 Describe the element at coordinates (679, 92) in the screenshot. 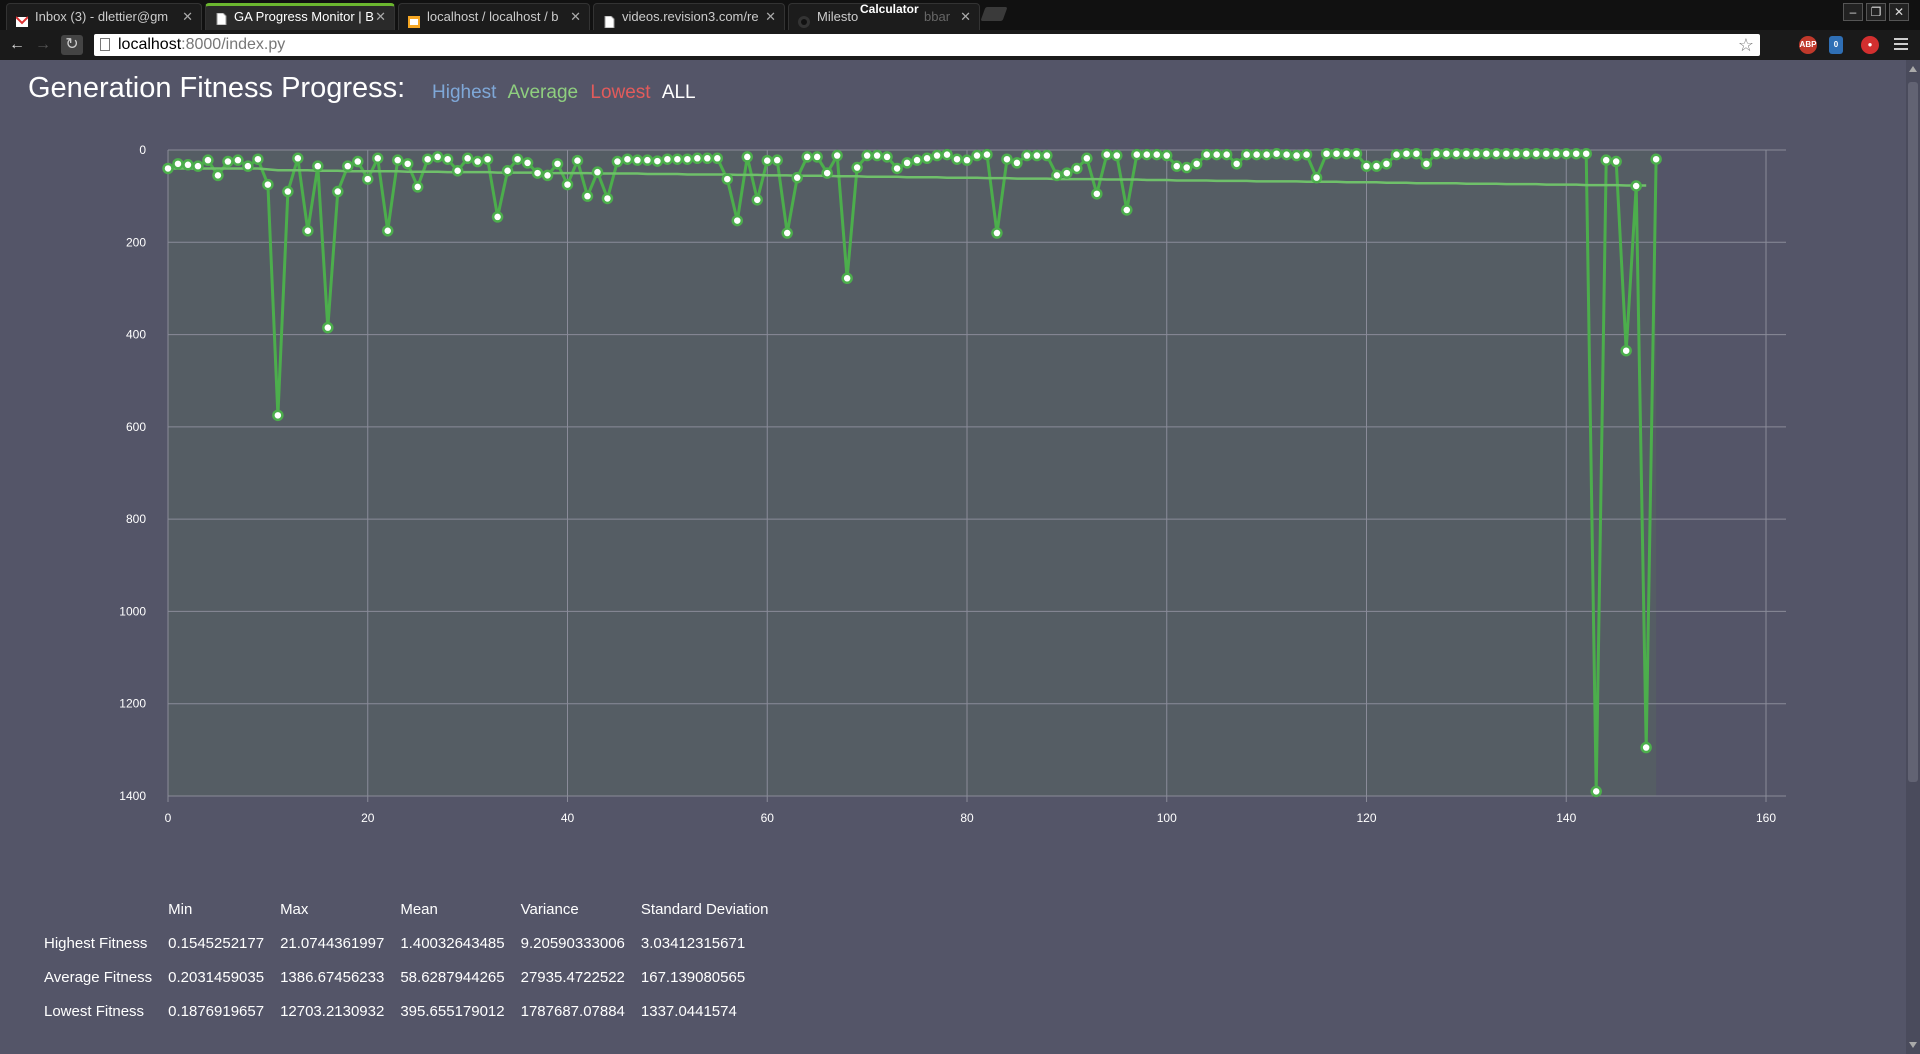

I see `all-link: ALL` at that location.